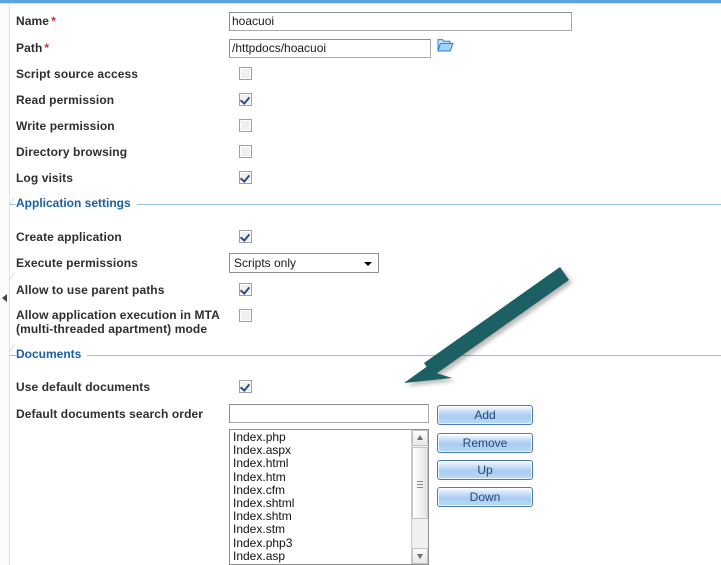 Image resolution: width=721 pixels, height=565 pixels. Describe the element at coordinates (329, 413) in the screenshot. I see `search-order-input` at that location.